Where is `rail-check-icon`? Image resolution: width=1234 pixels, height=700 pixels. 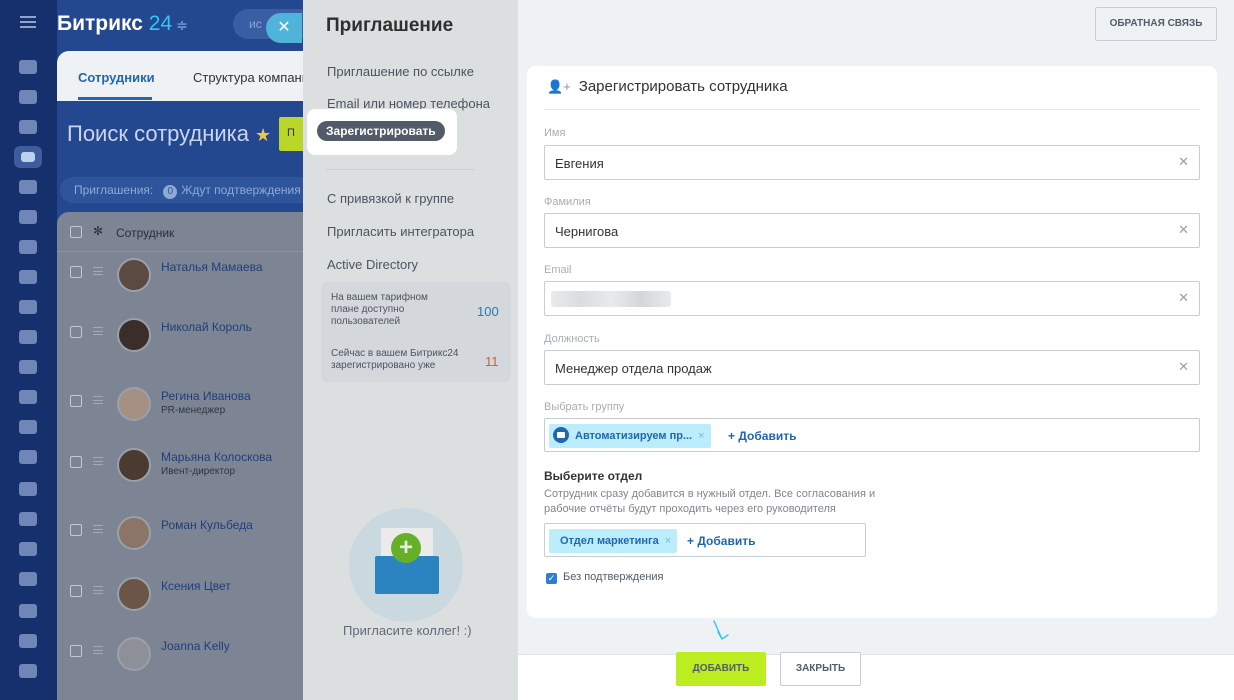 rail-check-icon is located at coordinates (28, 247).